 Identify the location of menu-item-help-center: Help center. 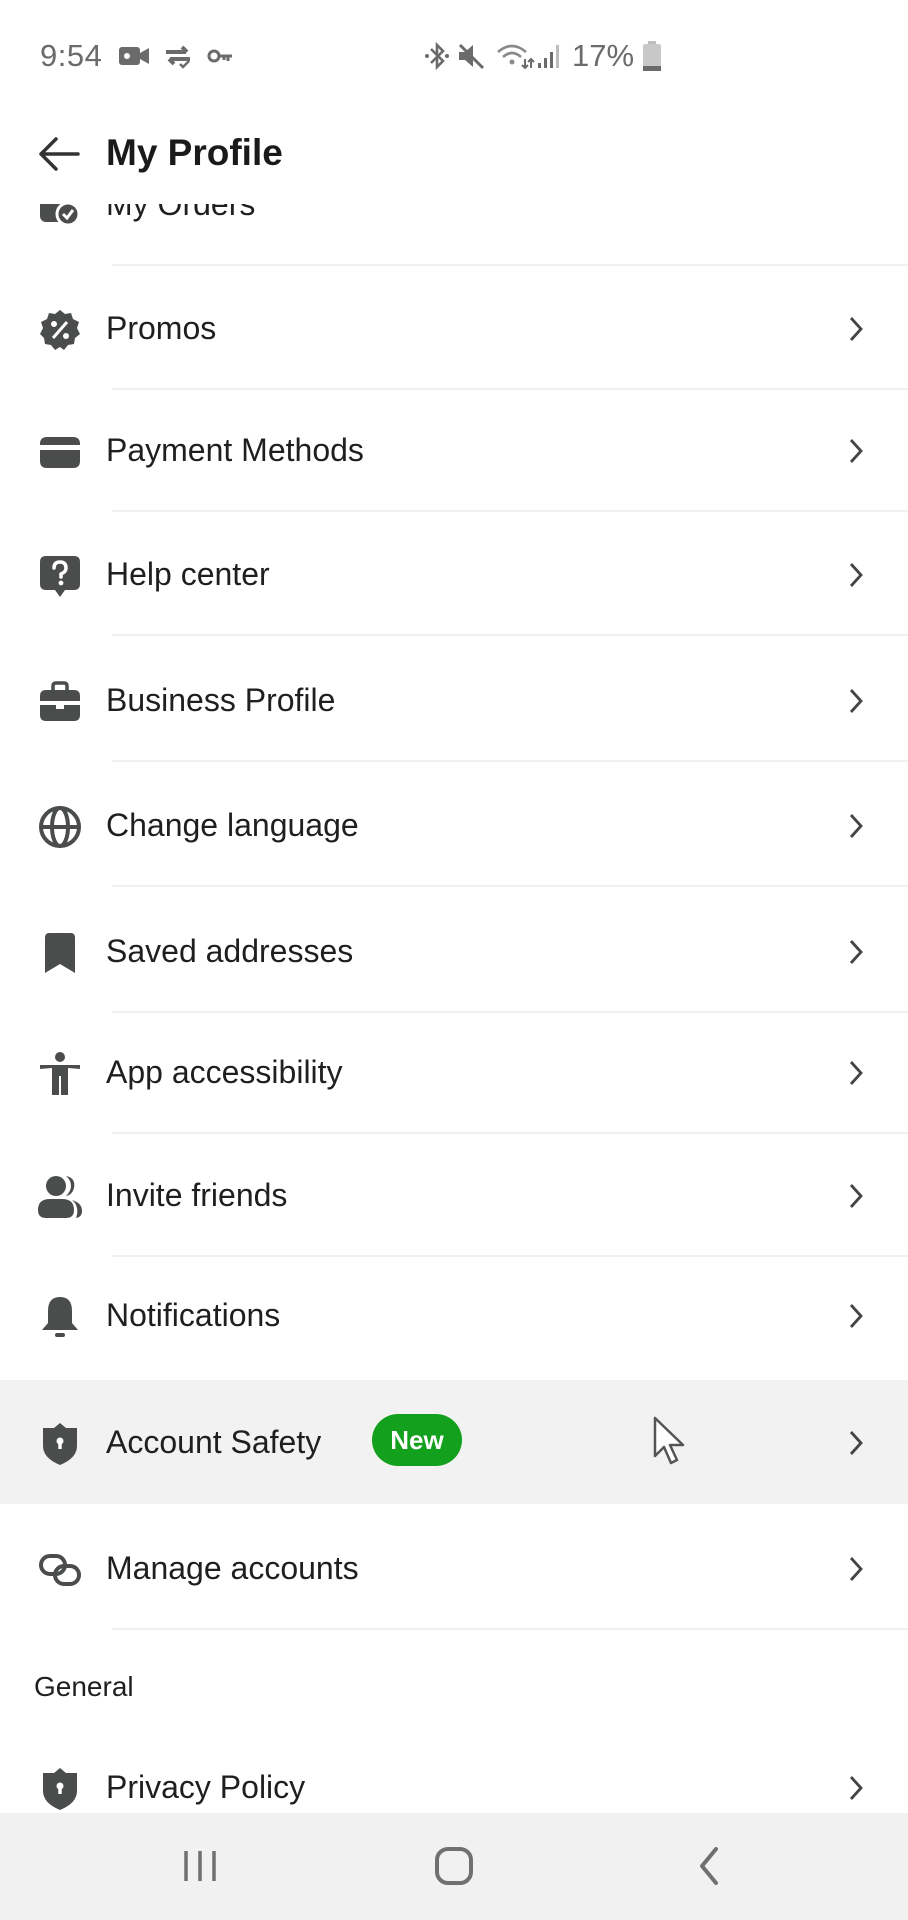
(454, 574).